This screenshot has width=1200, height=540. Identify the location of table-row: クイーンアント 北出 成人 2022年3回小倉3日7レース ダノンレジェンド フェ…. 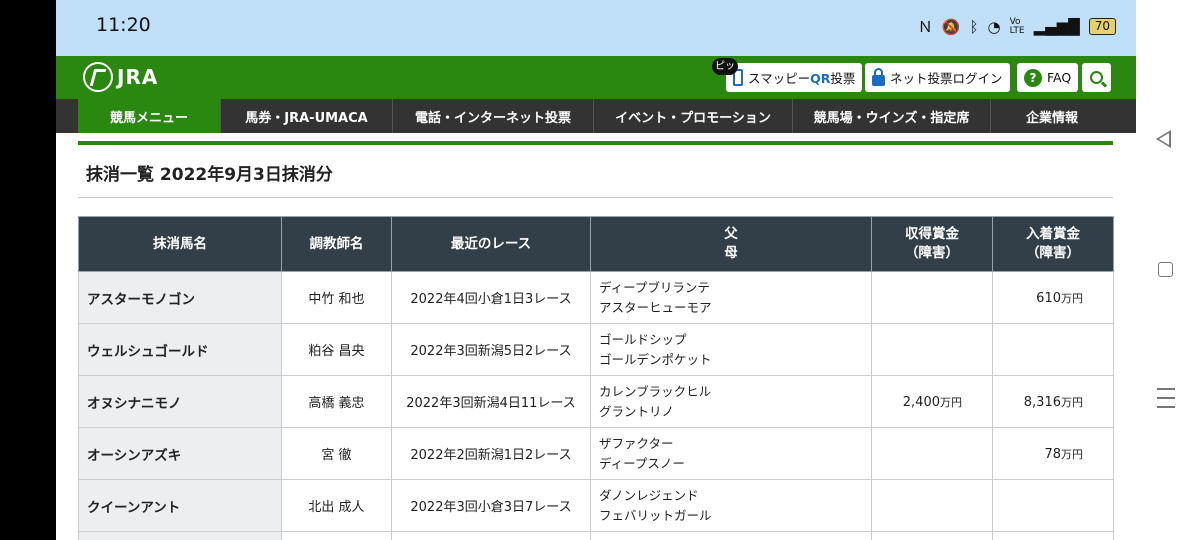
(596, 505).